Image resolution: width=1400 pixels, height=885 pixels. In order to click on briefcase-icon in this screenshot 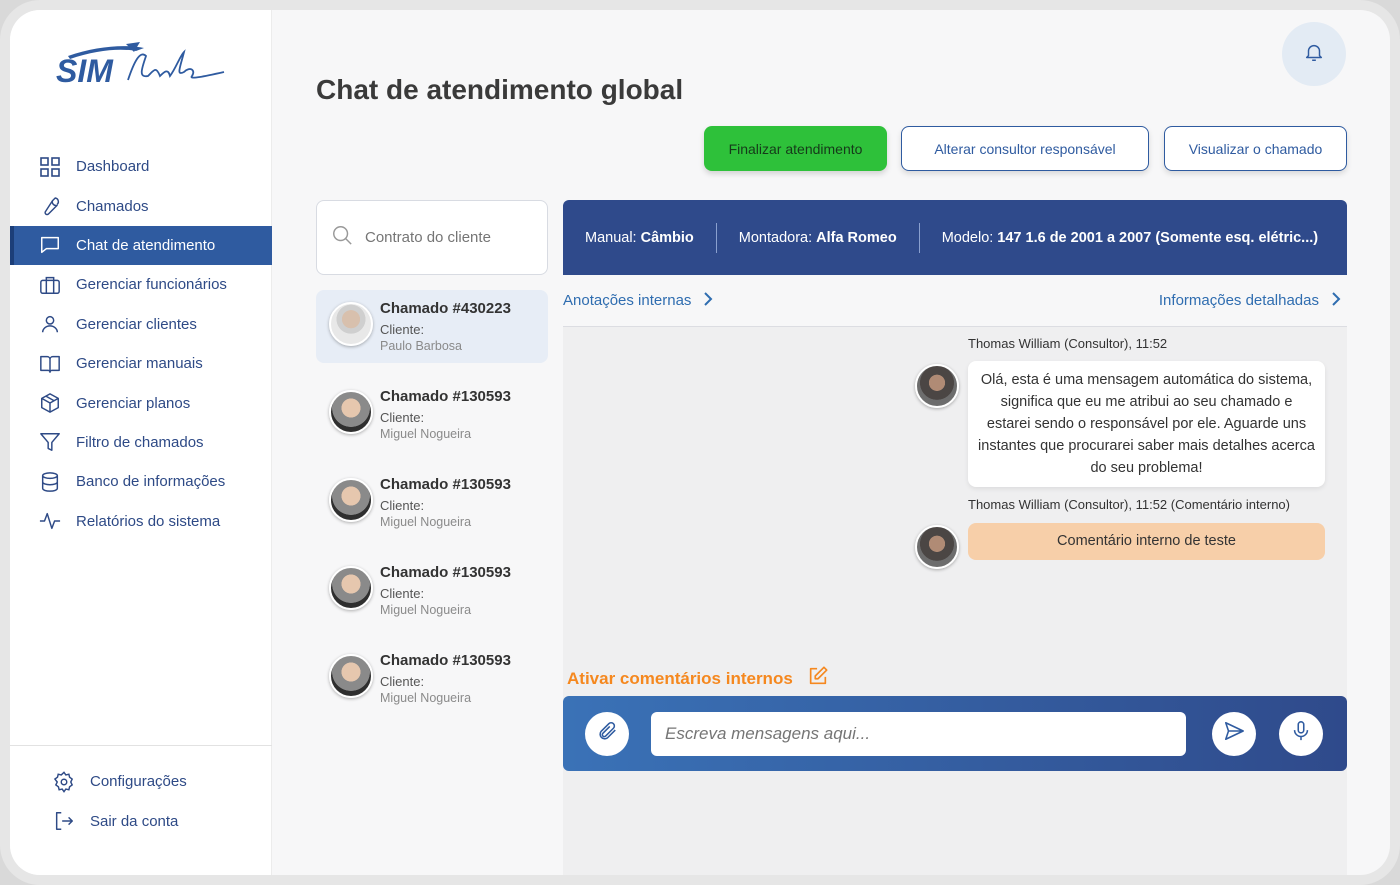, I will do `click(50, 285)`.